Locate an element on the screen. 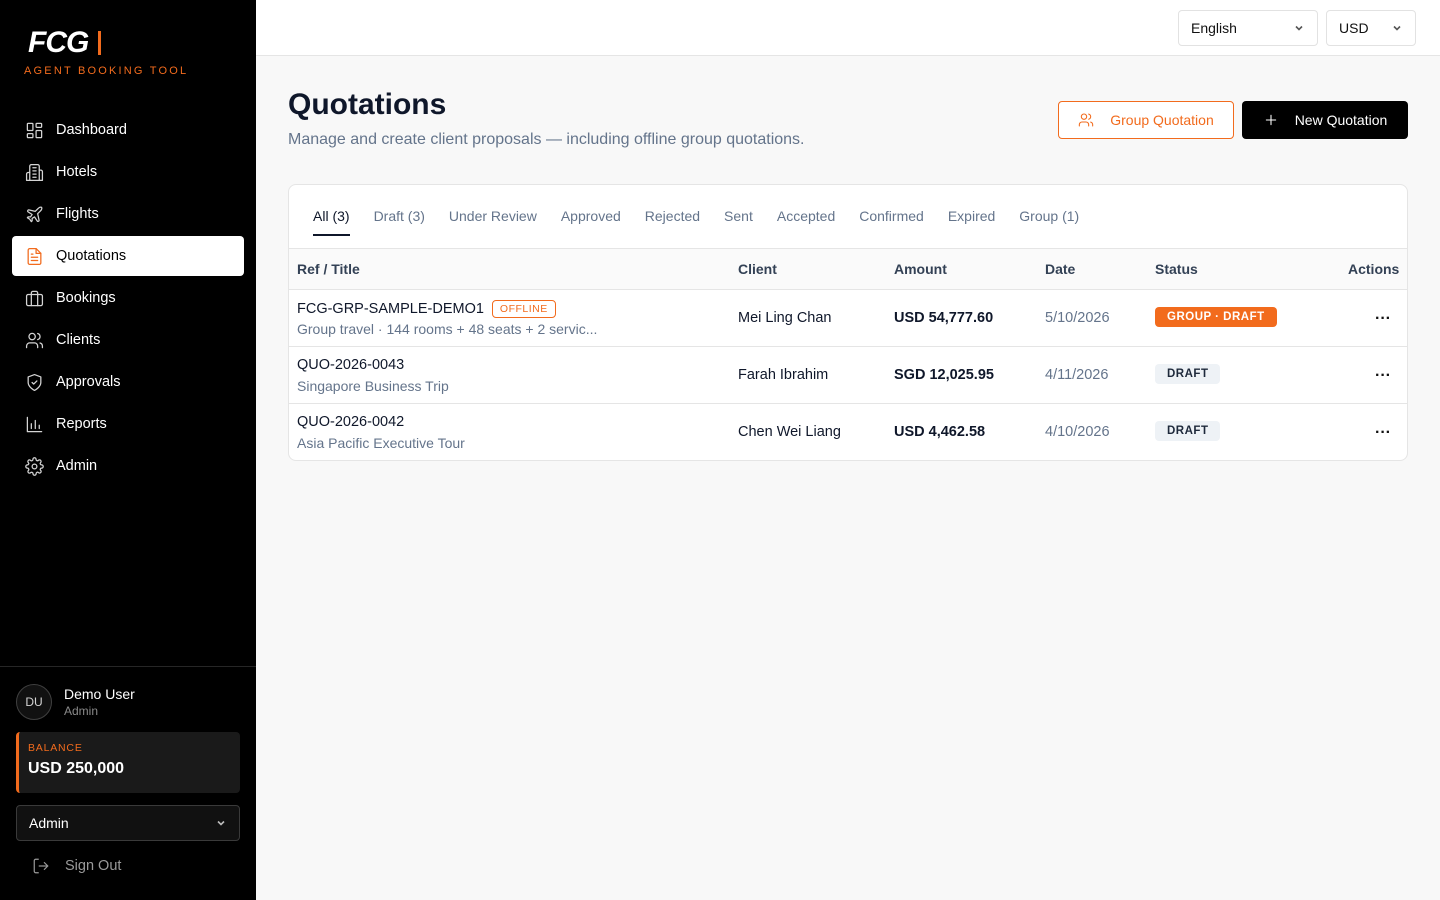  top-bar: English USD is located at coordinates (848, 28).